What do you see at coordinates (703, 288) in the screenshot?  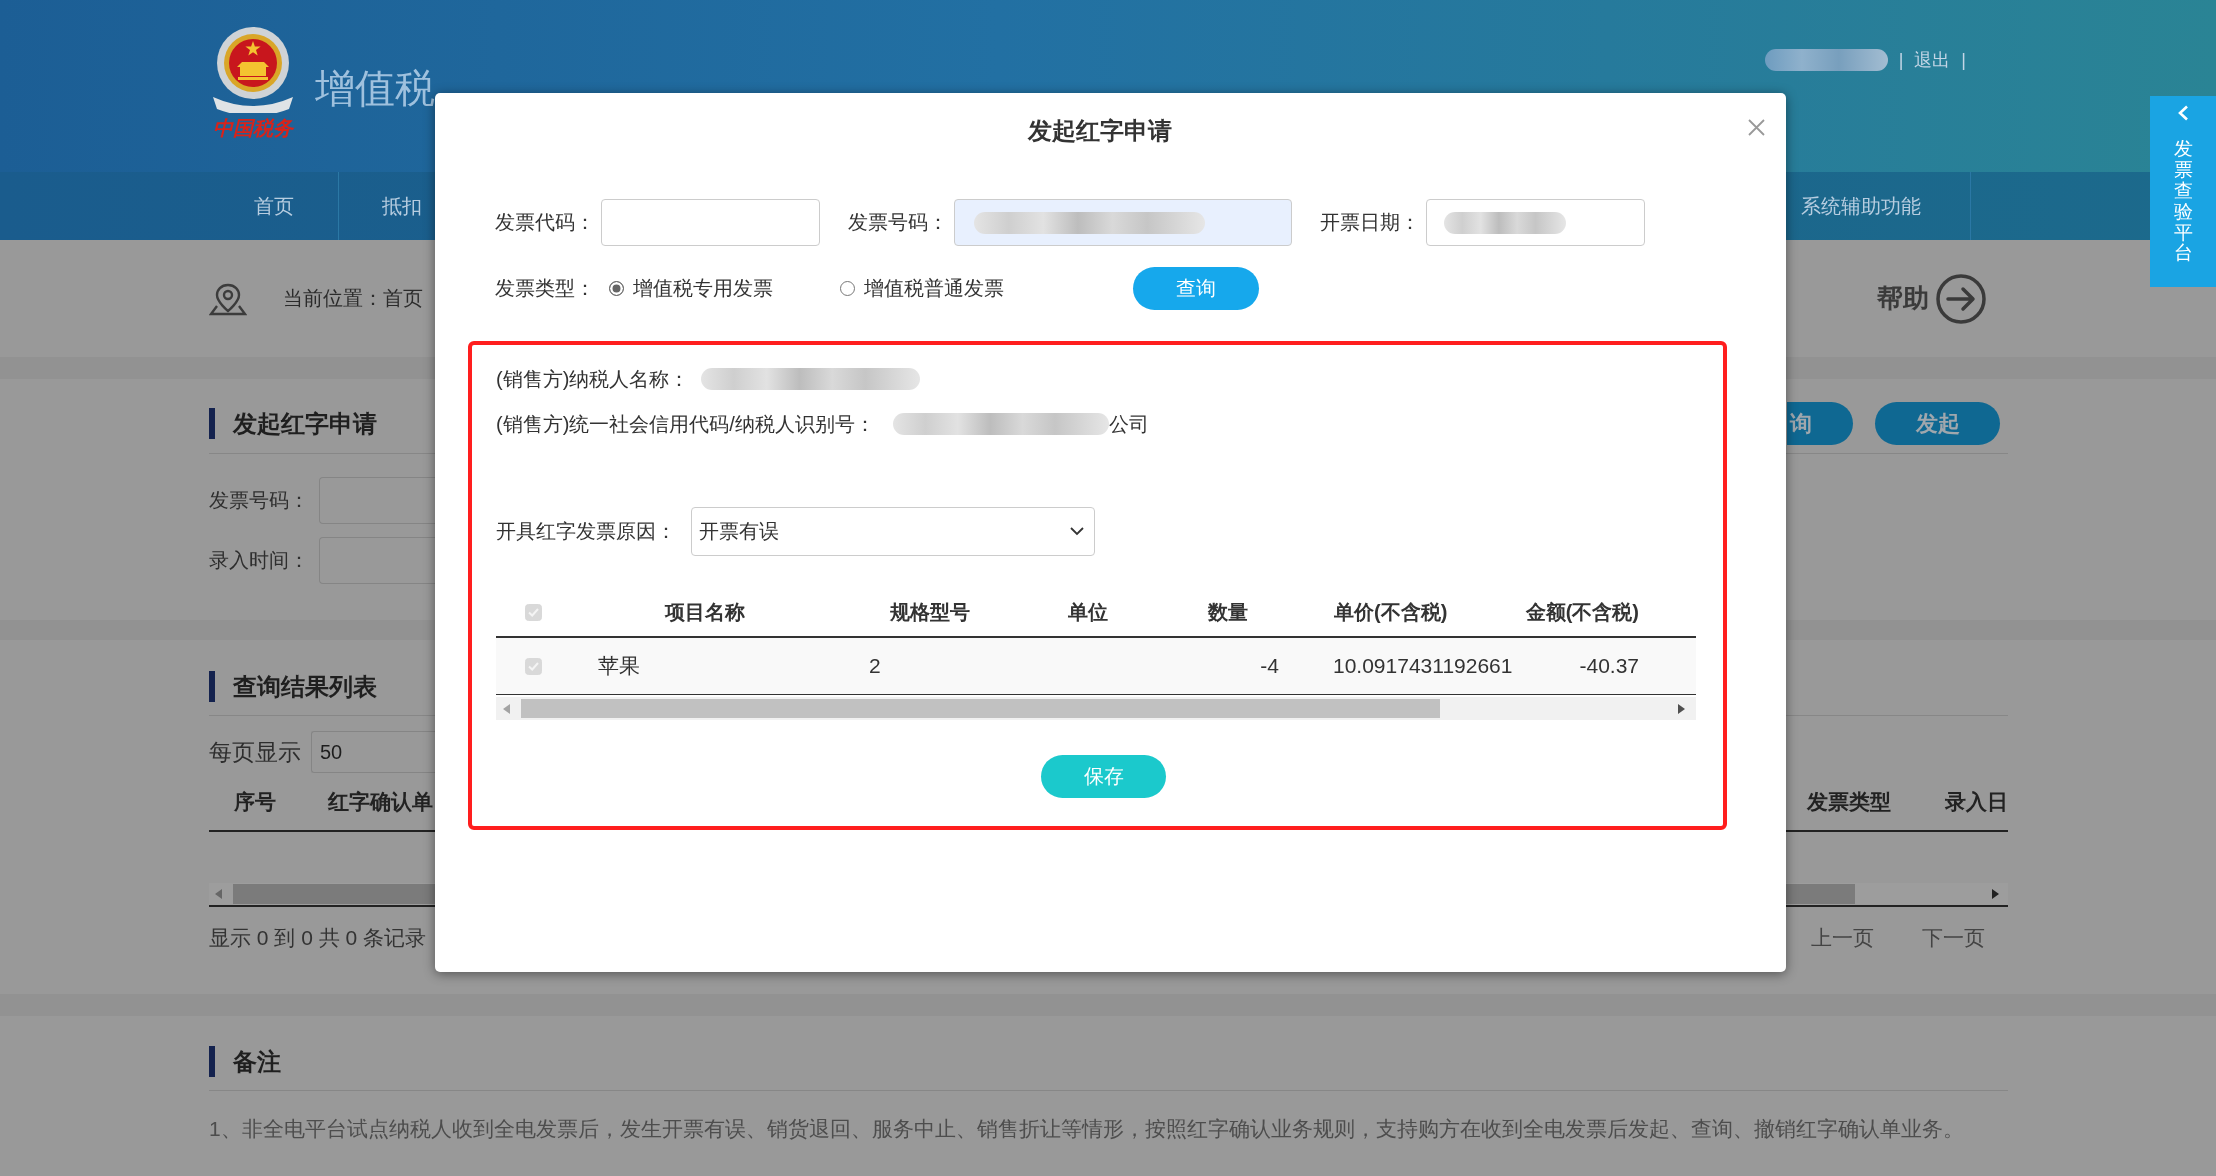 I see `option-label: 增值税专用发票` at bounding box center [703, 288].